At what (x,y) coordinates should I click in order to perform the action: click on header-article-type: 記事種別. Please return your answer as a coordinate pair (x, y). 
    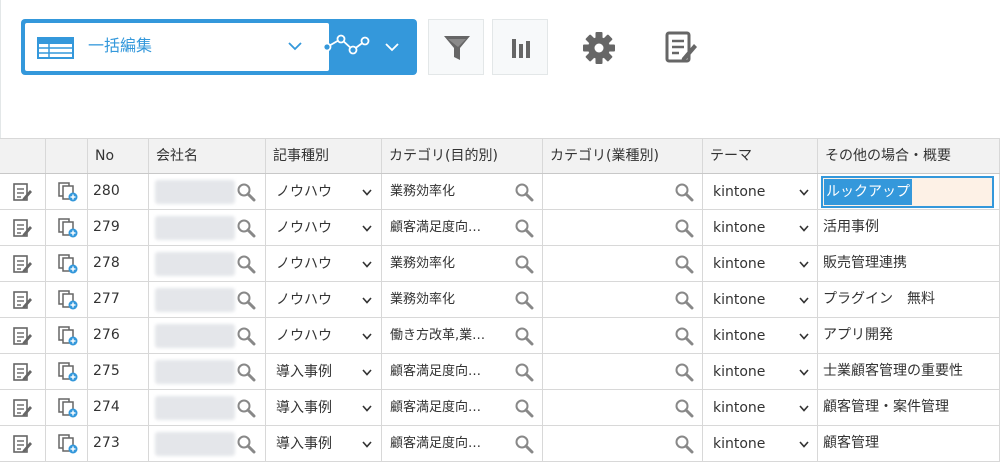
    Looking at the image, I should click on (324, 156).